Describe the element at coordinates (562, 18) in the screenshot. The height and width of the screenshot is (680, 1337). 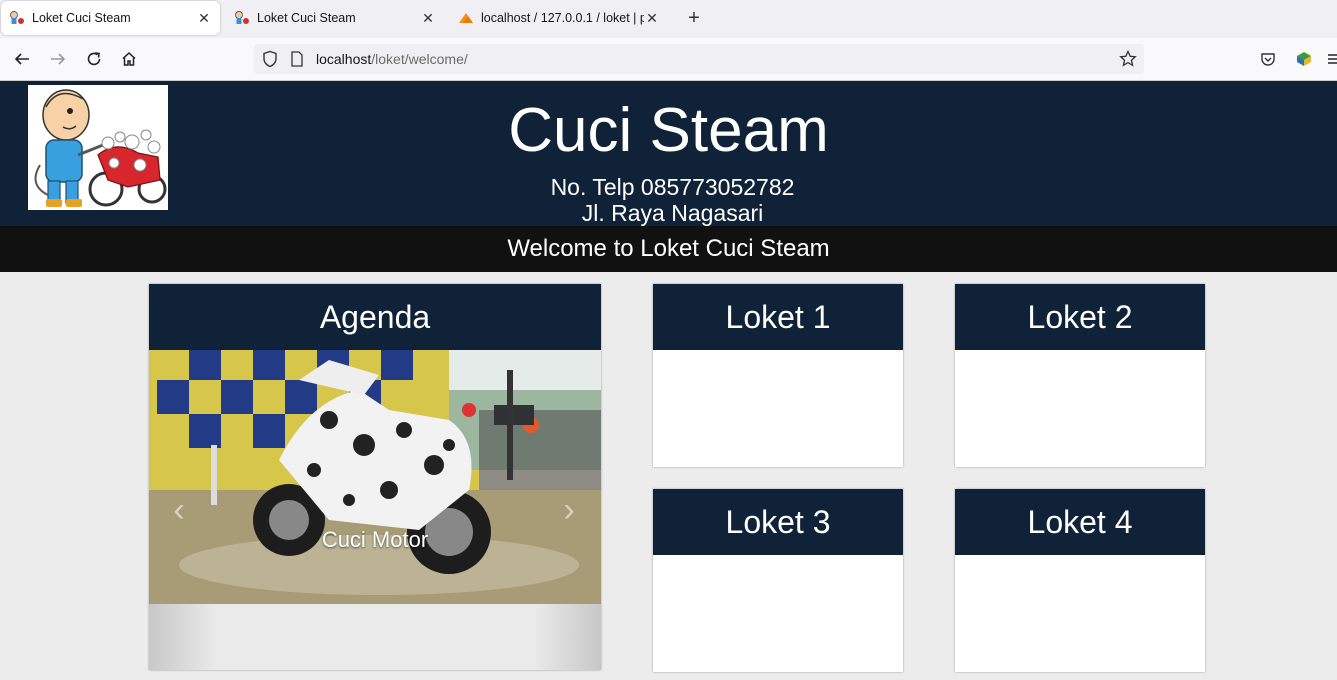
I see `tab-title: localhost / 127.0.0.1 / loket | ph` at that location.